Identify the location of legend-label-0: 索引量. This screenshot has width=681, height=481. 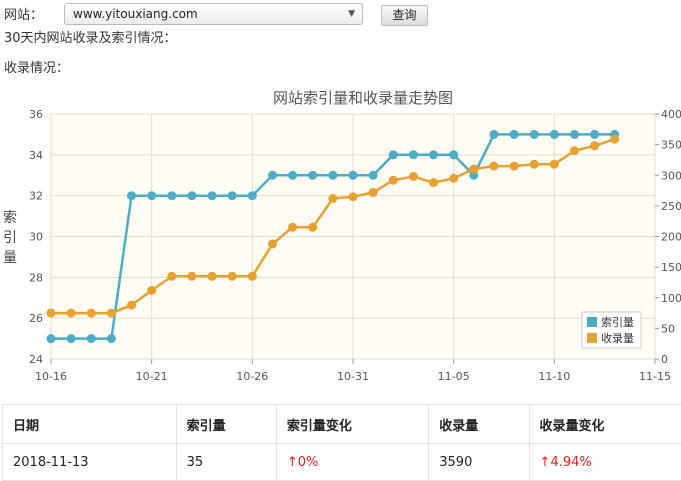
(617, 322).